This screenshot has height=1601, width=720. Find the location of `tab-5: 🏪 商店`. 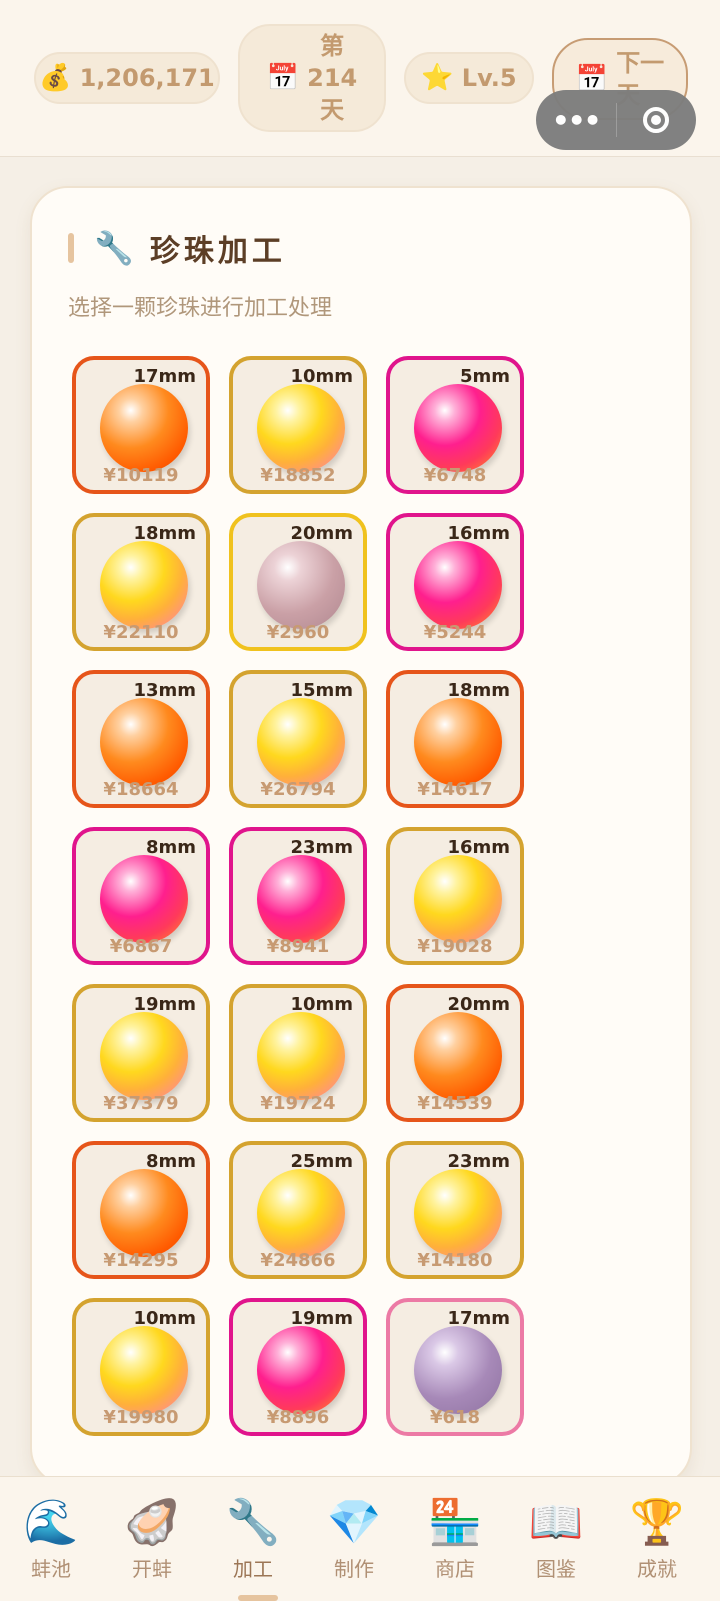

tab-5: 🏪 商店 is located at coordinates (455, 1539).